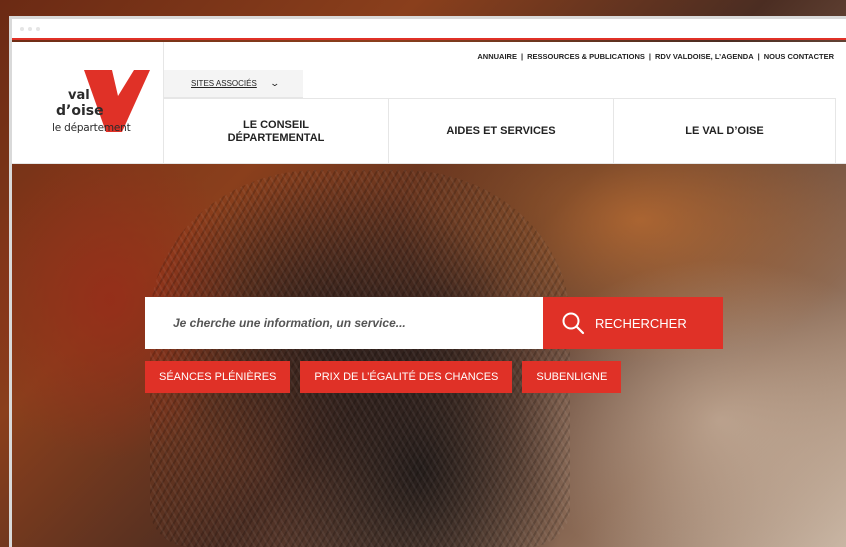  What do you see at coordinates (218, 377) in the screenshot?
I see `tag-seances-plenieres: SÉANCES PLÉNIÈRES` at bounding box center [218, 377].